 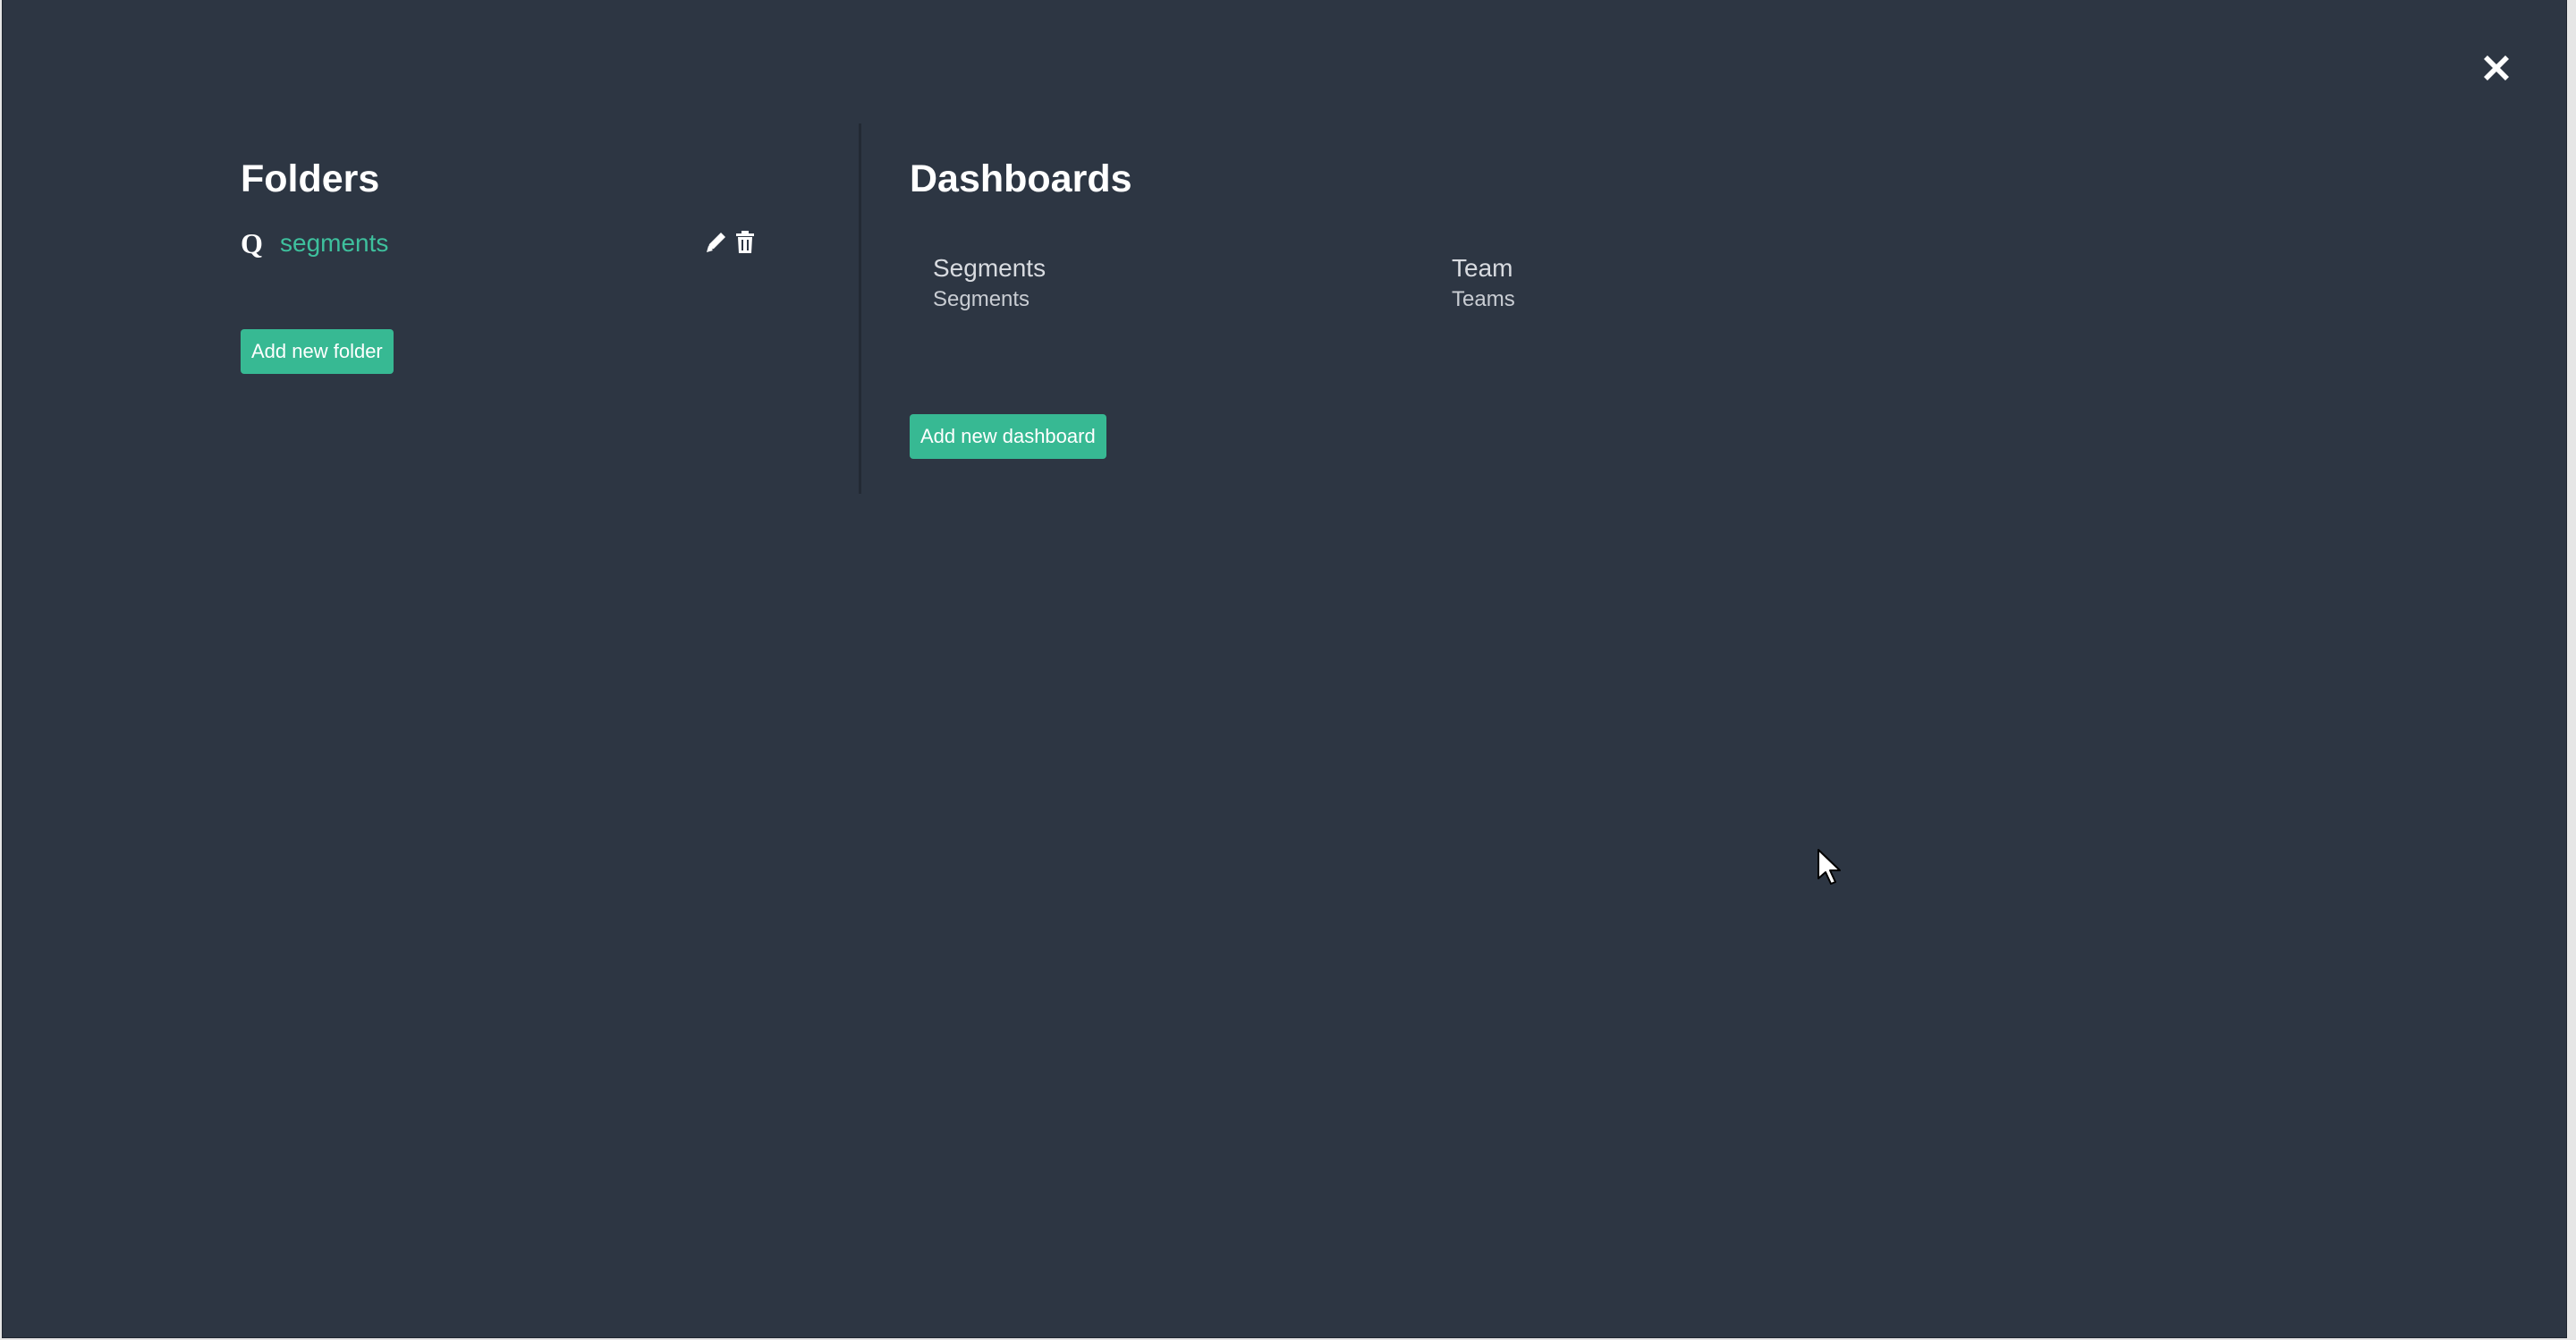 What do you see at coordinates (989, 268) in the screenshot?
I see `dashboard-title: Segments` at bounding box center [989, 268].